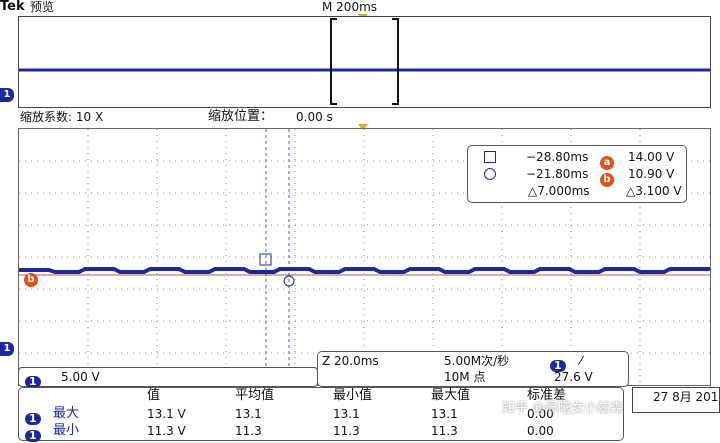  What do you see at coordinates (654, 191) in the screenshot?
I see `delta-value: △3.100 V` at bounding box center [654, 191].